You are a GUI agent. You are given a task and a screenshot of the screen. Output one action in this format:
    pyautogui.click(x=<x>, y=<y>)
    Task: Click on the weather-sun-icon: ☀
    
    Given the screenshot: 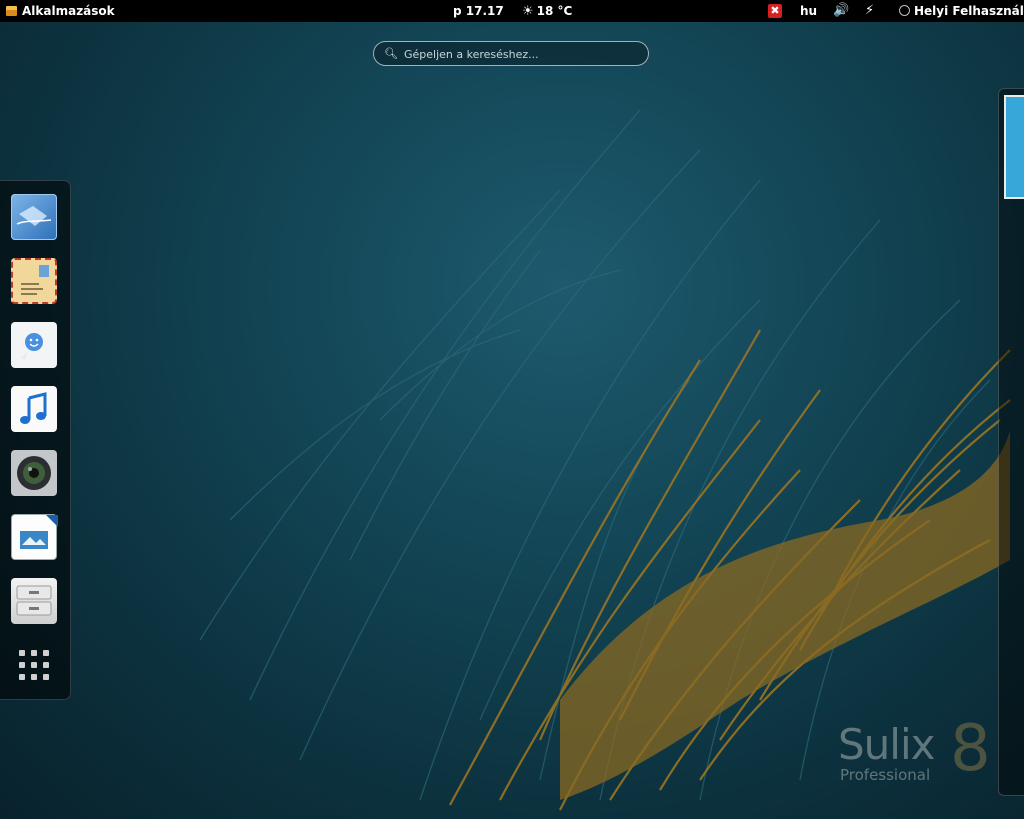 What is the action you would take?
    pyautogui.click(x=528, y=11)
    